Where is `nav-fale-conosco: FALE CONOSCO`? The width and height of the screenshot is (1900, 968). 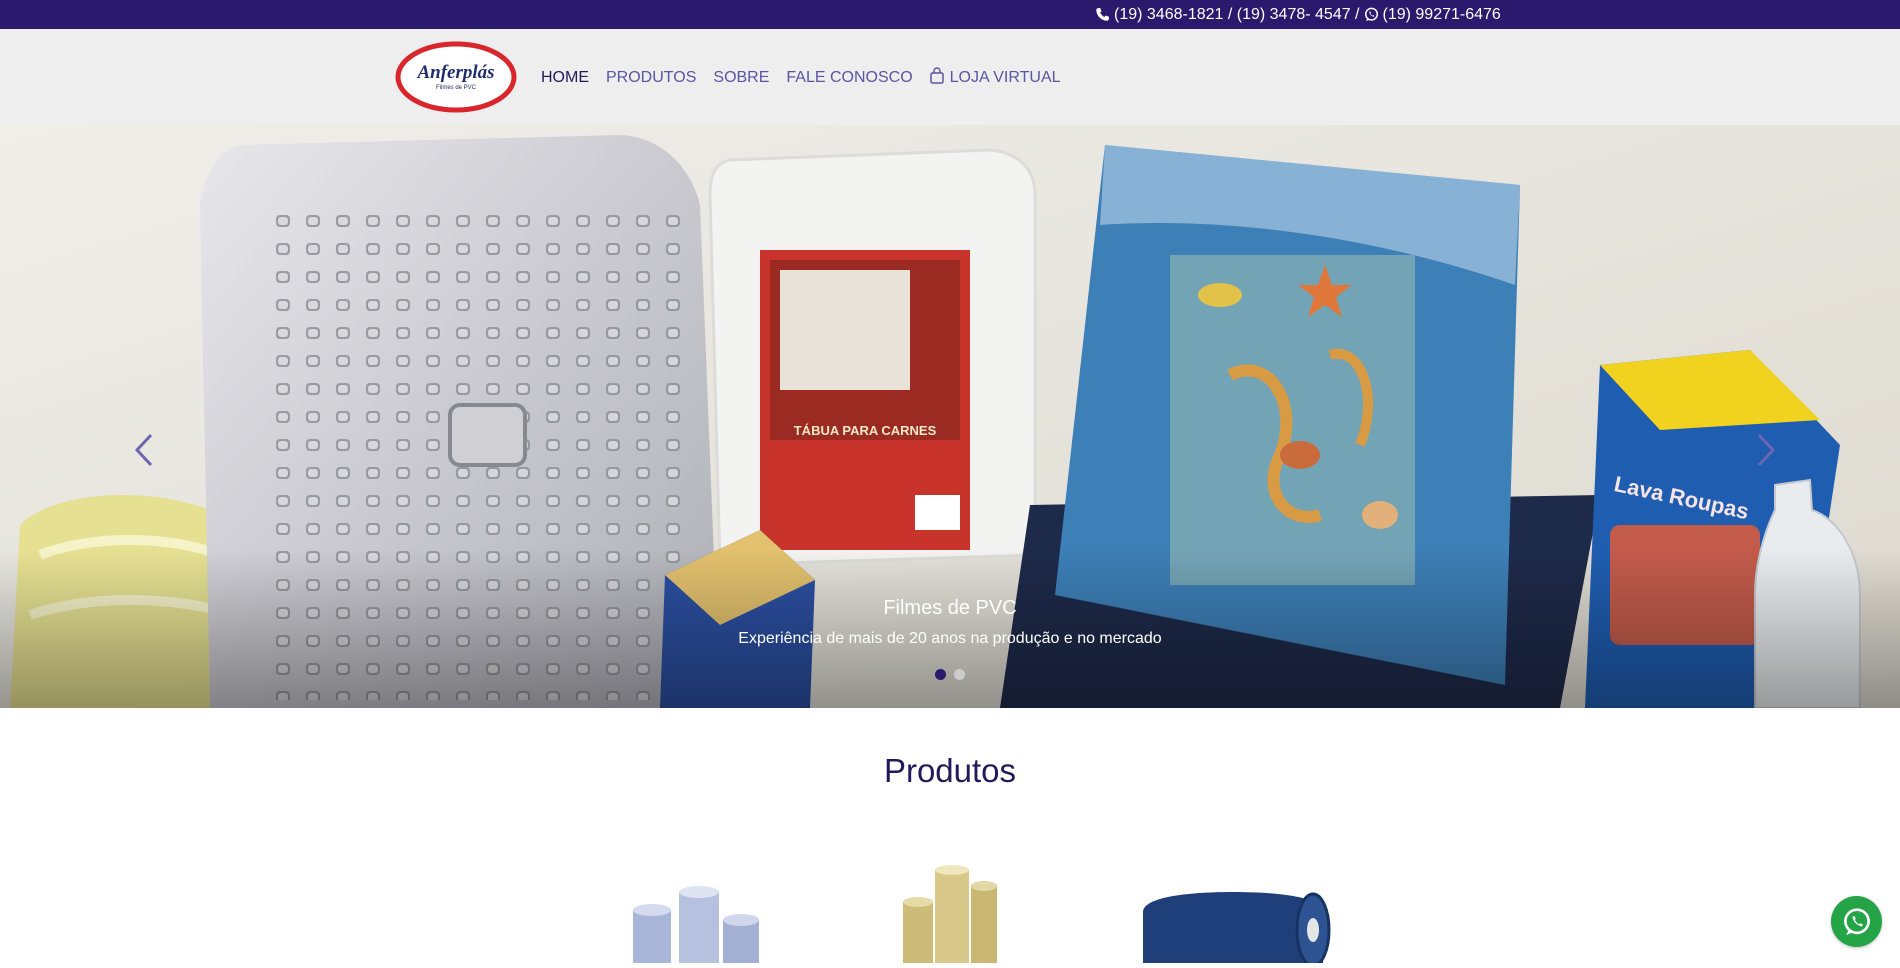 nav-fale-conosco: FALE CONOSCO is located at coordinates (849, 78).